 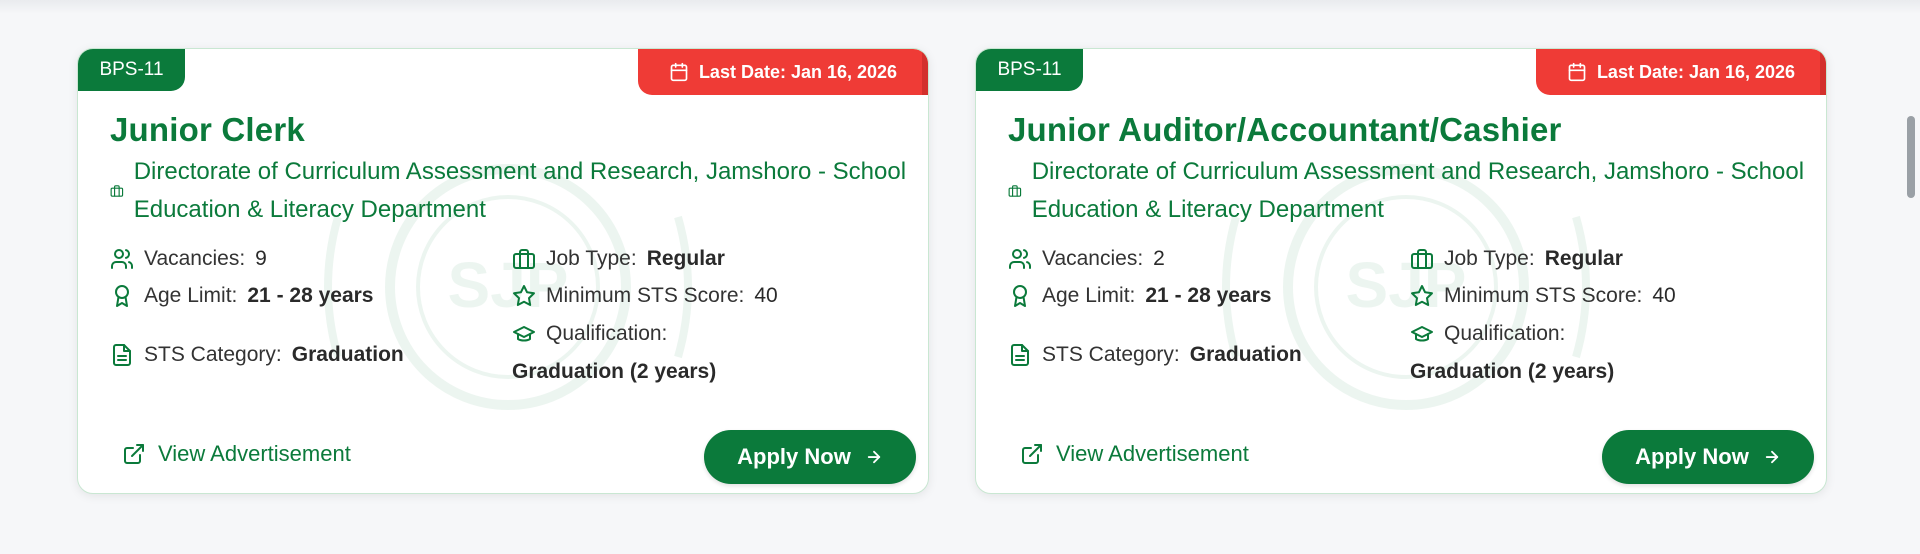 I want to click on job-title: Junior Auditor/Accountant/Cashier, so click(x=1285, y=129).